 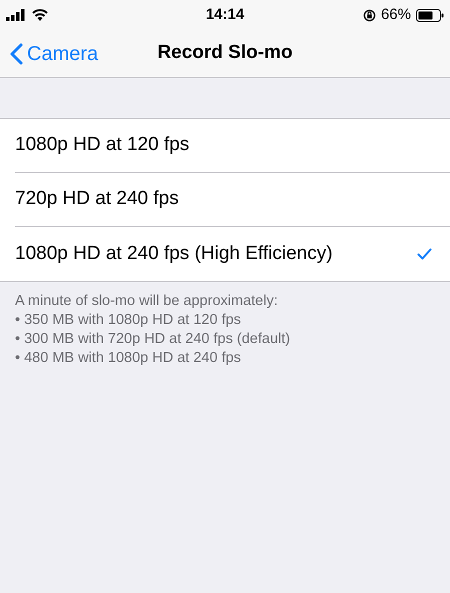 What do you see at coordinates (225, 14) in the screenshot?
I see `status-time: 14:14` at bounding box center [225, 14].